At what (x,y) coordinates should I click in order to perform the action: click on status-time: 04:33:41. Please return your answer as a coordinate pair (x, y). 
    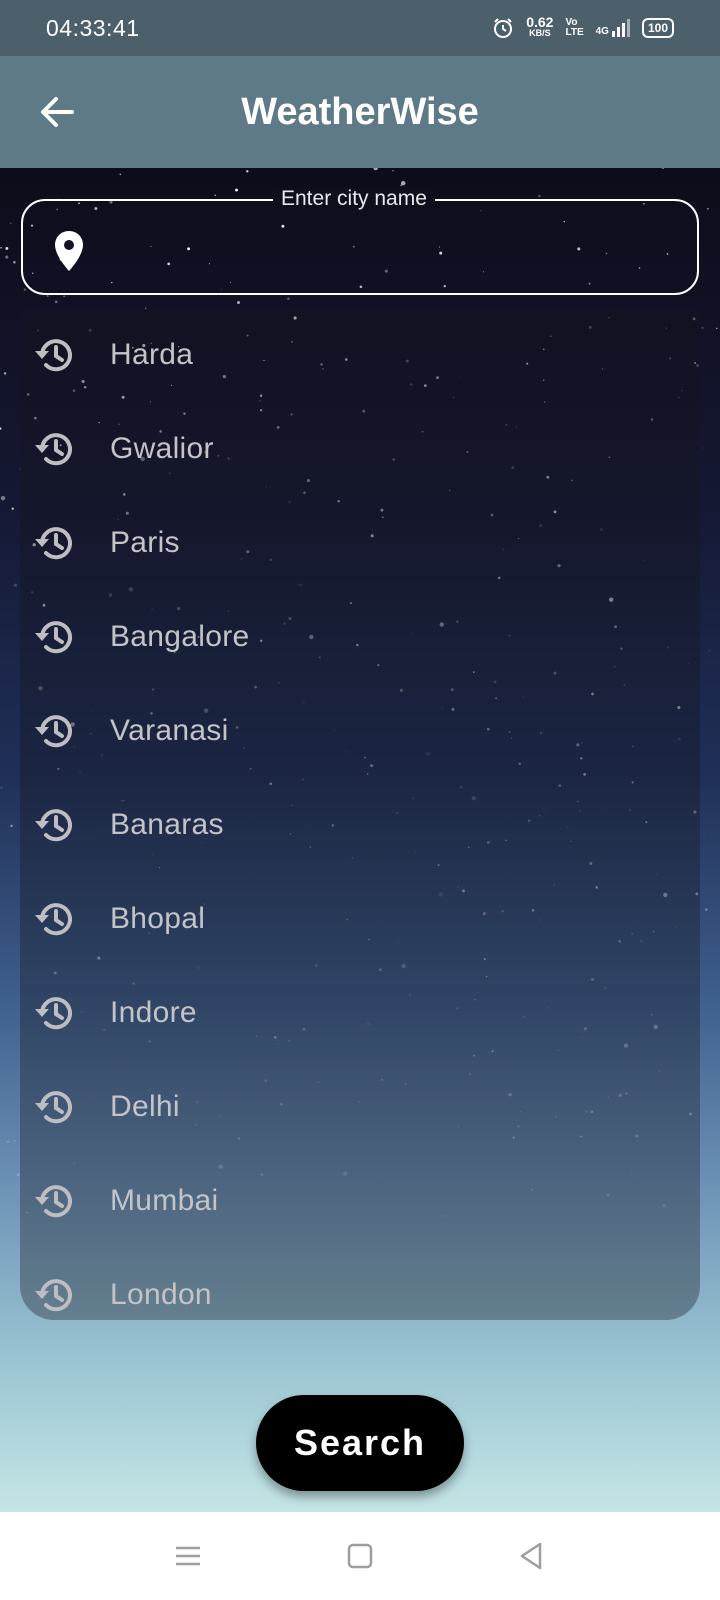
    Looking at the image, I should click on (93, 27).